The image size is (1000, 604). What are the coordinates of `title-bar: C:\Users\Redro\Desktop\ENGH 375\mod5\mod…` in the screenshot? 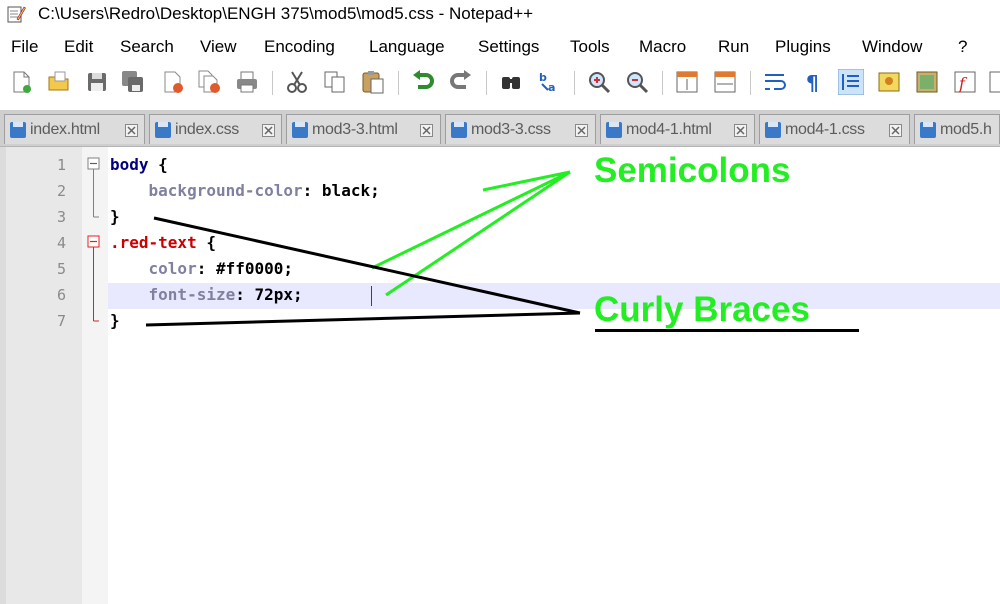 It's located at (500, 15).